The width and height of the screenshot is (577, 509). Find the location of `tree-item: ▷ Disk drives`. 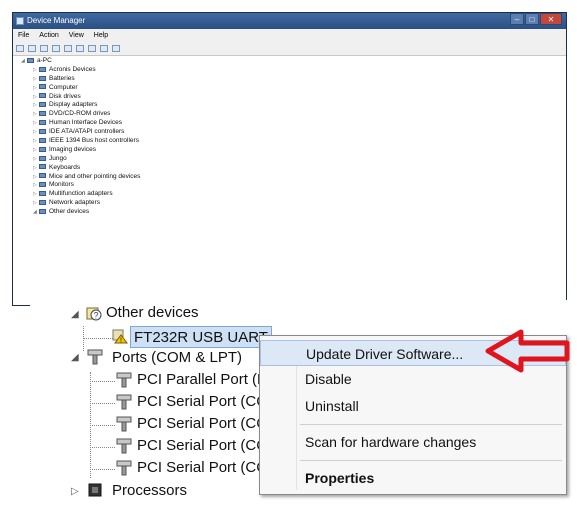

tree-item: ▷ Disk drives is located at coordinates (289, 97).